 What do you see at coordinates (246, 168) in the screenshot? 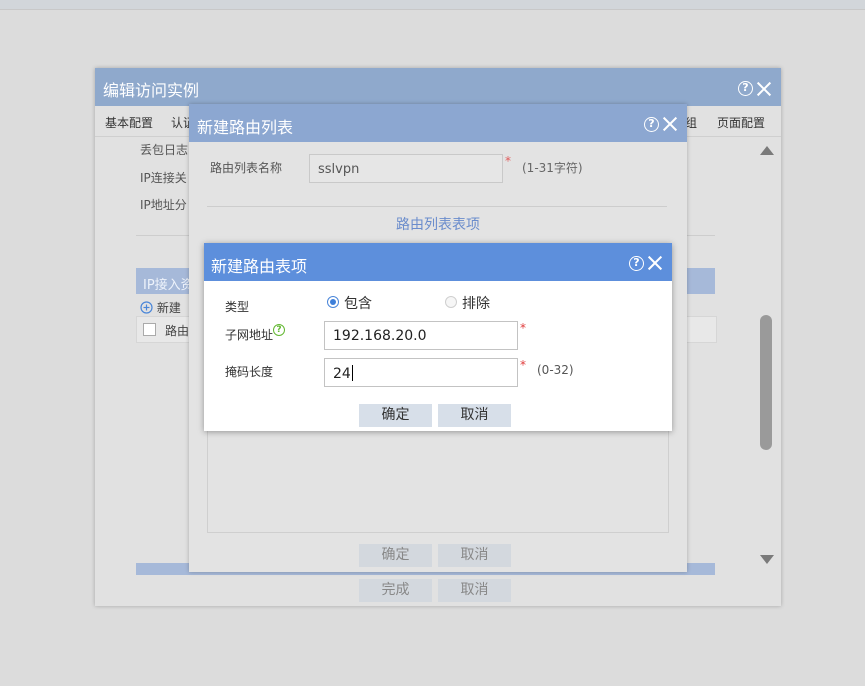
I see `route-list-name-label: 路由列表名称` at bounding box center [246, 168].